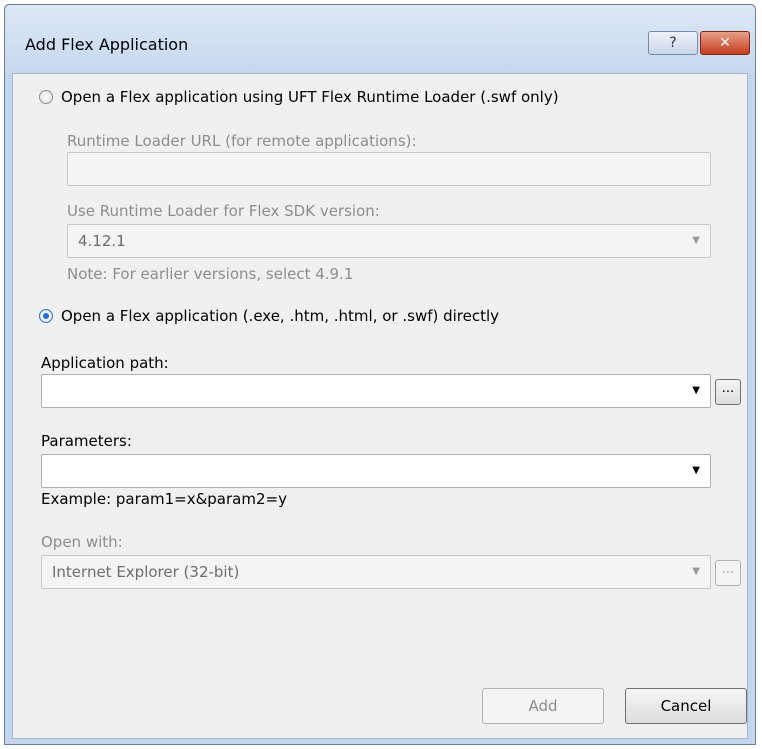 This screenshot has width=762, height=749. I want to click on dialog-title: Add Flex Application, so click(107, 44).